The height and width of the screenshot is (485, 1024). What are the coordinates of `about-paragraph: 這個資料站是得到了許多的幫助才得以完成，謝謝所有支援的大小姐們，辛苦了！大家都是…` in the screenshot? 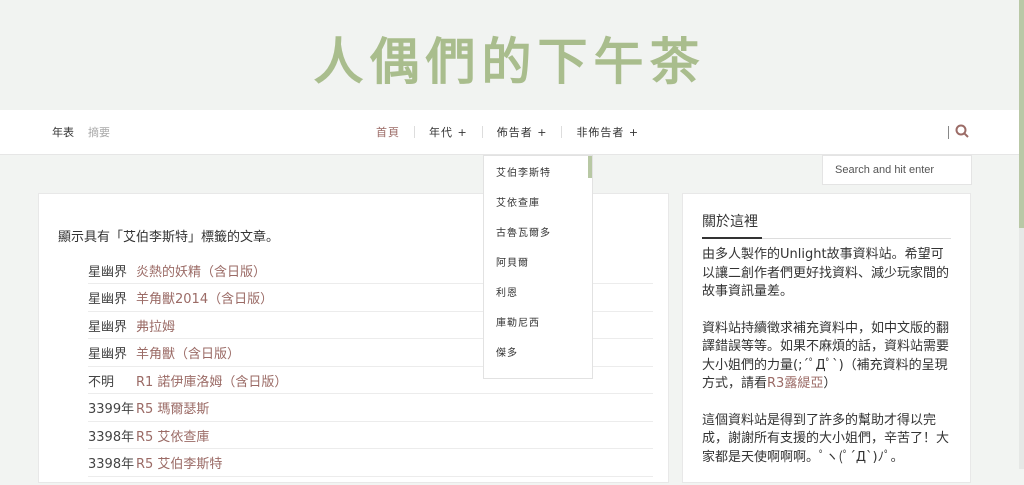 It's located at (826, 438).